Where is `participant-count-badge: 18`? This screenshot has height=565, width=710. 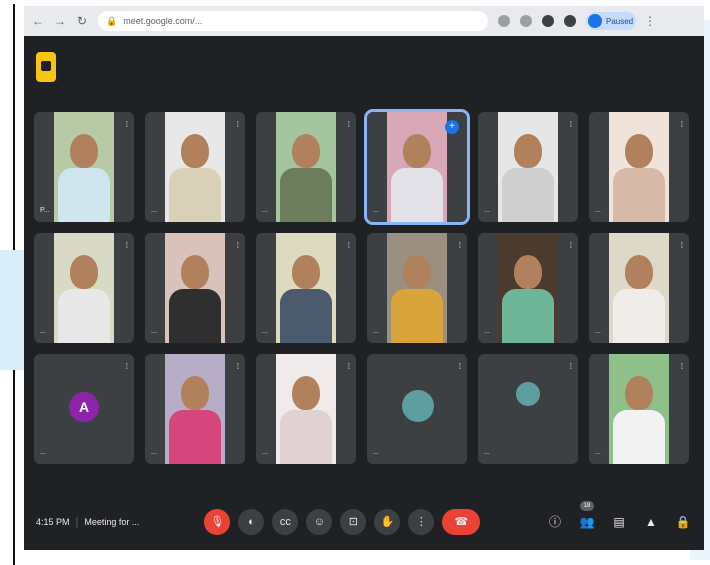
participant-count-badge: 18 is located at coordinates (587, 506).